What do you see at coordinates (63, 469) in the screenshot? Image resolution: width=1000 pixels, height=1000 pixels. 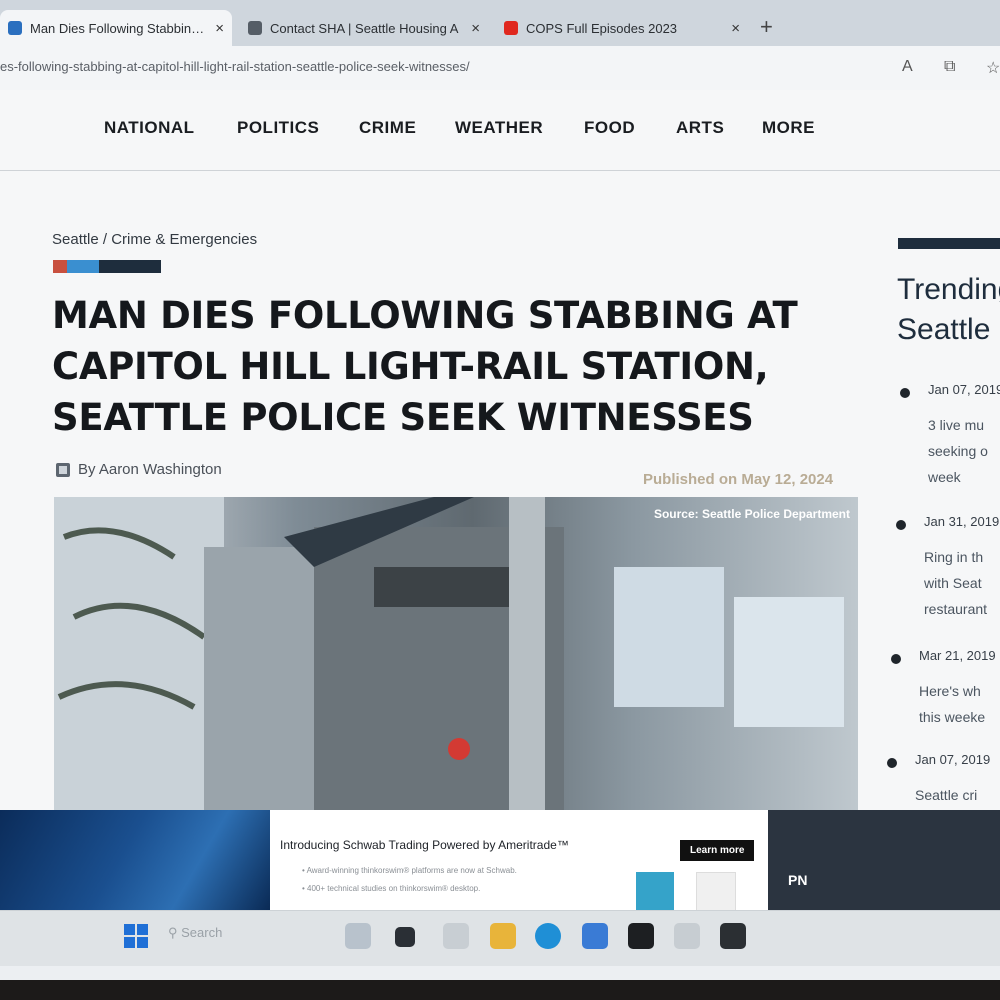 I see `author-icon` at bounding box center [63, 469].